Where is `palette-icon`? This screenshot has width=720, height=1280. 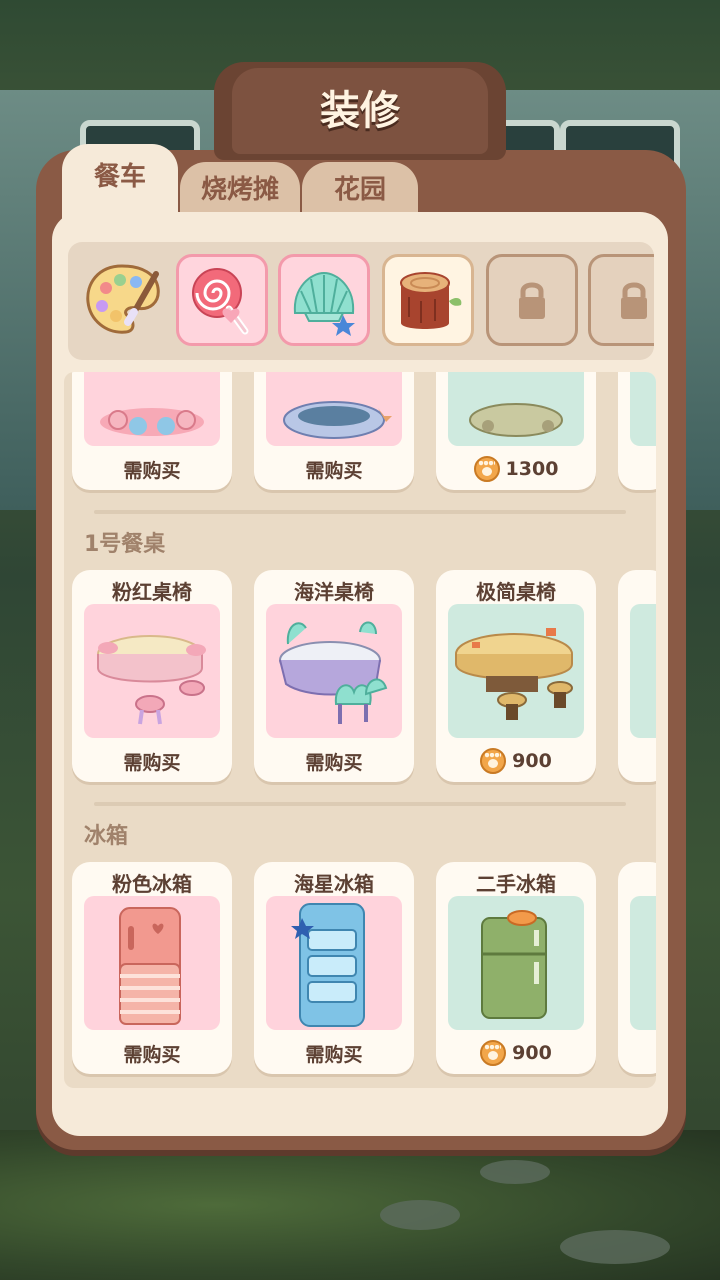
palette-icon is located at coordinates (122, 300).